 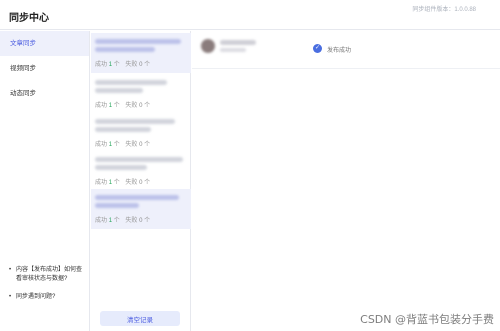 I want to click on publish-status: 发布成功, so click(x=339, y=51).